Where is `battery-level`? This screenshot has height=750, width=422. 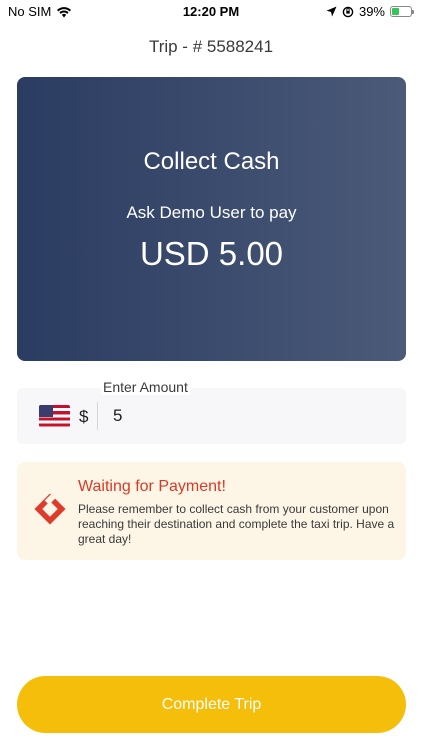
battery-level is located at coordinates (396, 11).